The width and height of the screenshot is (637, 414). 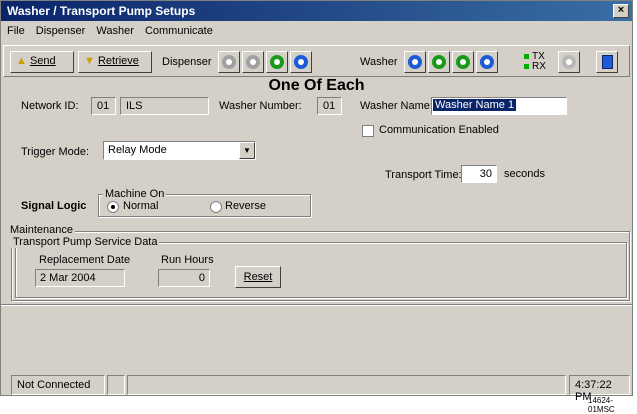 I want to click on send-icon: ▲, so click(x=21, y=61).